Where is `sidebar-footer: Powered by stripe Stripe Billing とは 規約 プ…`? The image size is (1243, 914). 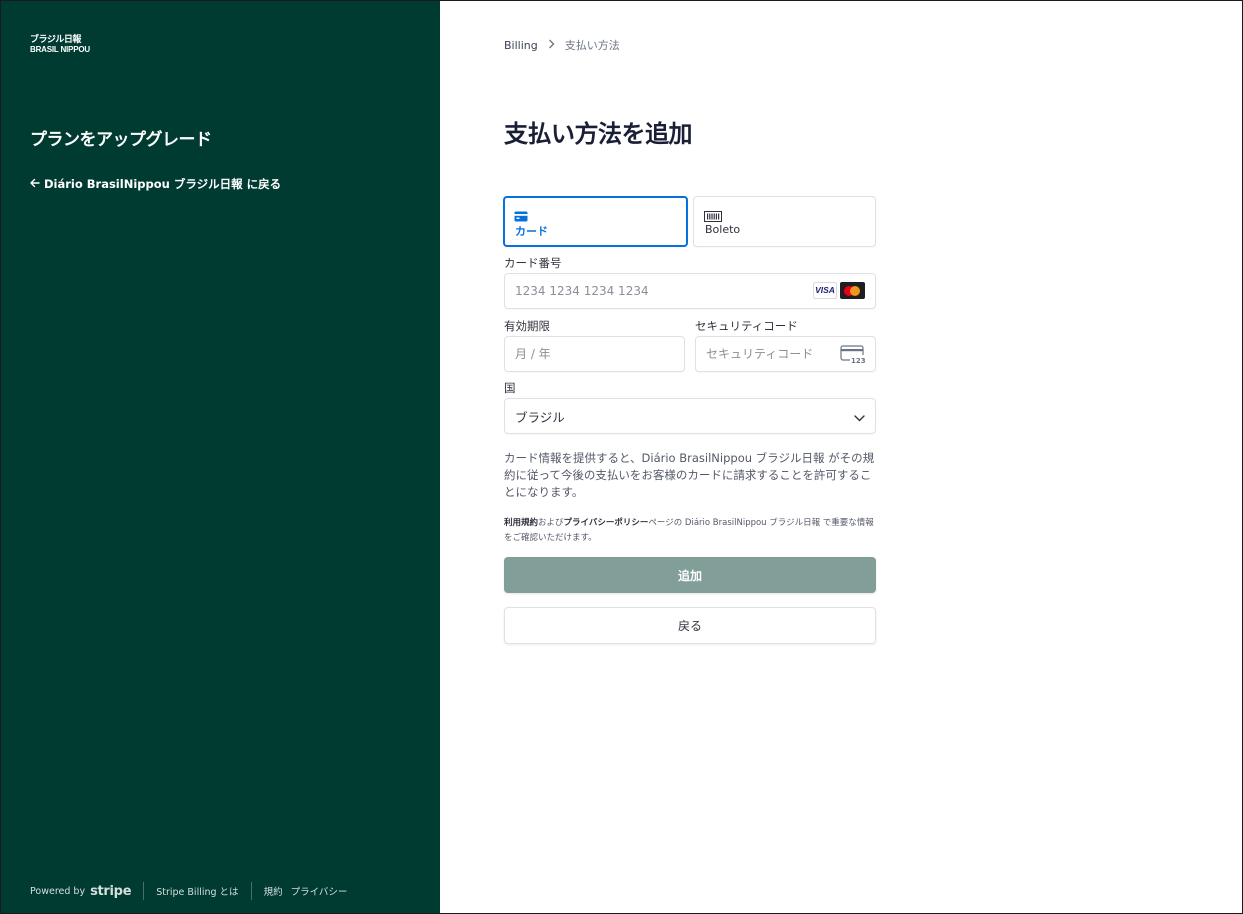 sidebar-footer: Powered by stripe Stripe Billing とは 規約 プ… is located at coordinates (188, 891).